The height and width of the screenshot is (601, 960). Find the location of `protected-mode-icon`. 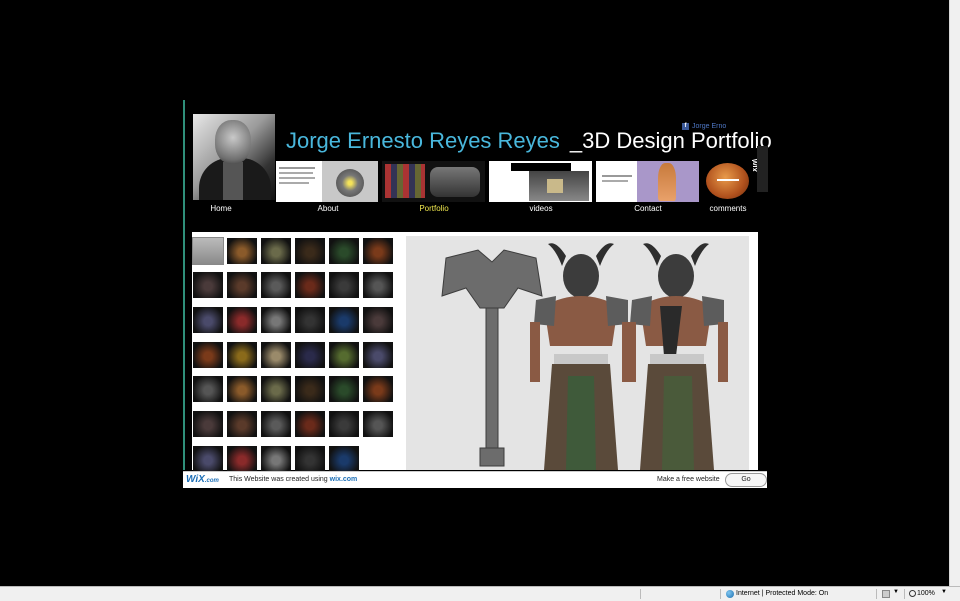

protected-mode-icon is located at coordinates (886, 594).